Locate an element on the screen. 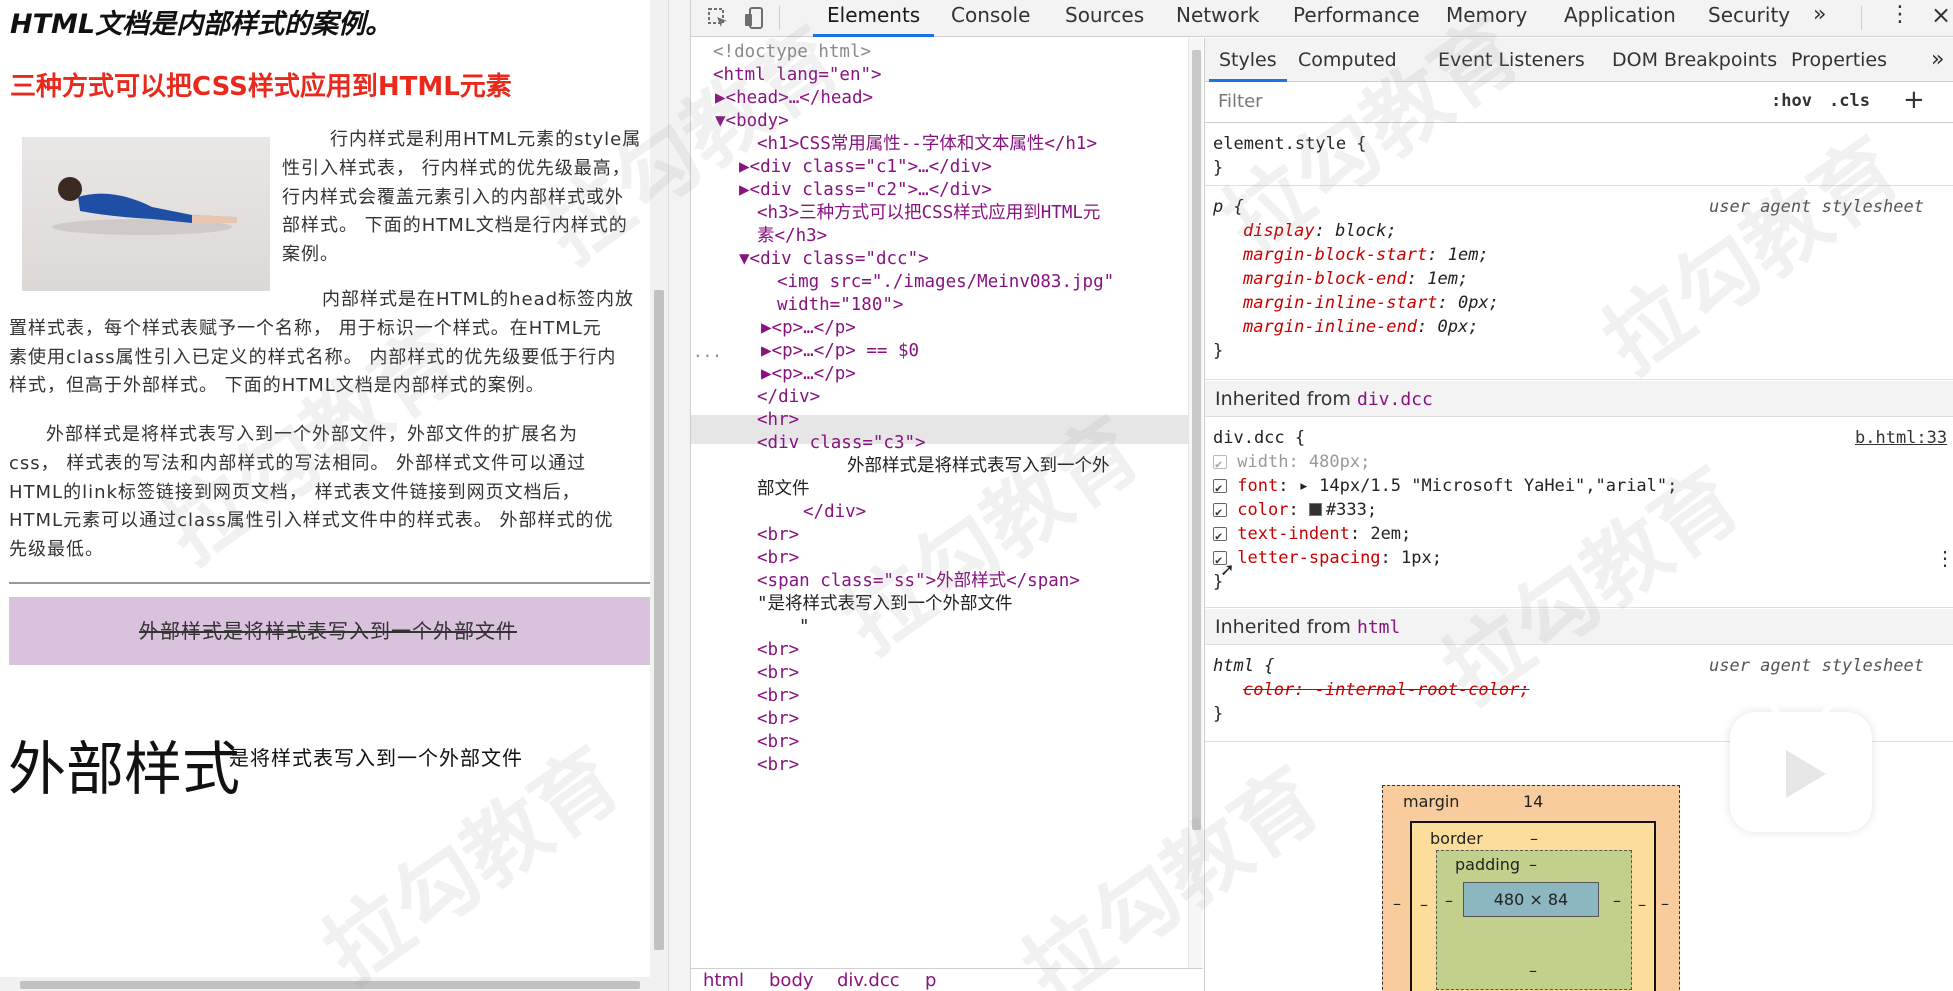 The width and height of the screenshot is (1953, 991). tab-memory: Memory is located at coordinates (1486, 18).